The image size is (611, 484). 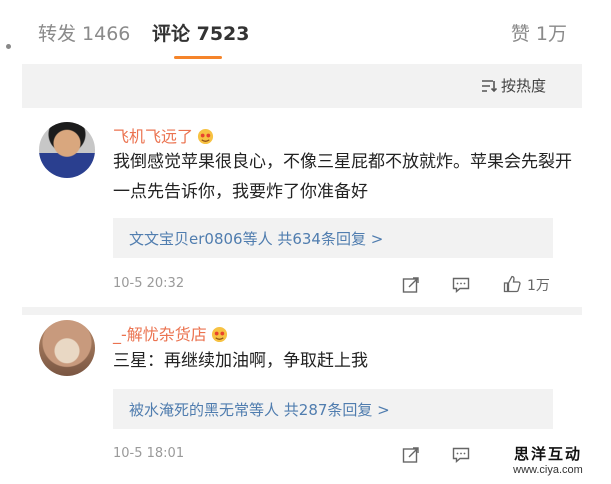 What do you see at coordinates (539, 34) in the screenshot?
I see `tab-like: 赞 1万` at bounding box center [539, 34].